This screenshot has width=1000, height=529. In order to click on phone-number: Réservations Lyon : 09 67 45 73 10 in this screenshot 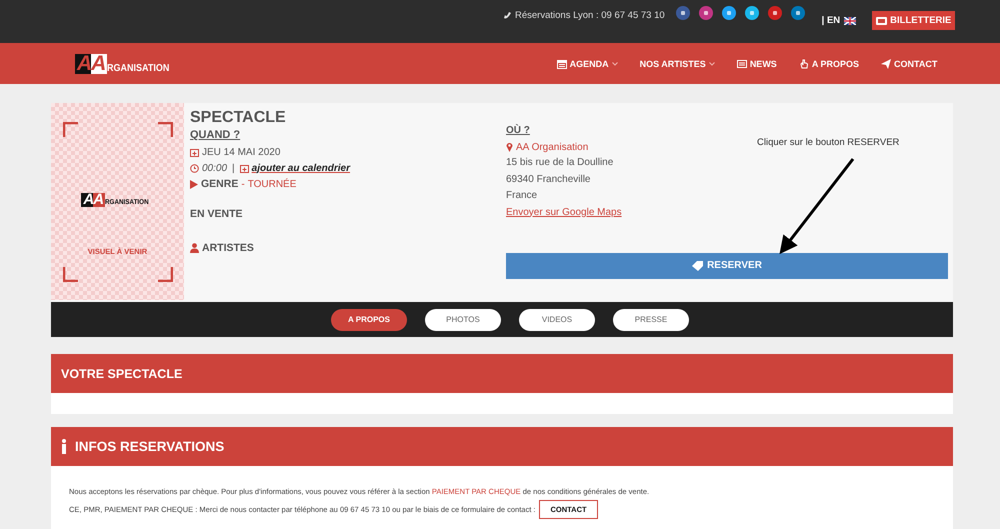, I will do `click(590, 15)`.